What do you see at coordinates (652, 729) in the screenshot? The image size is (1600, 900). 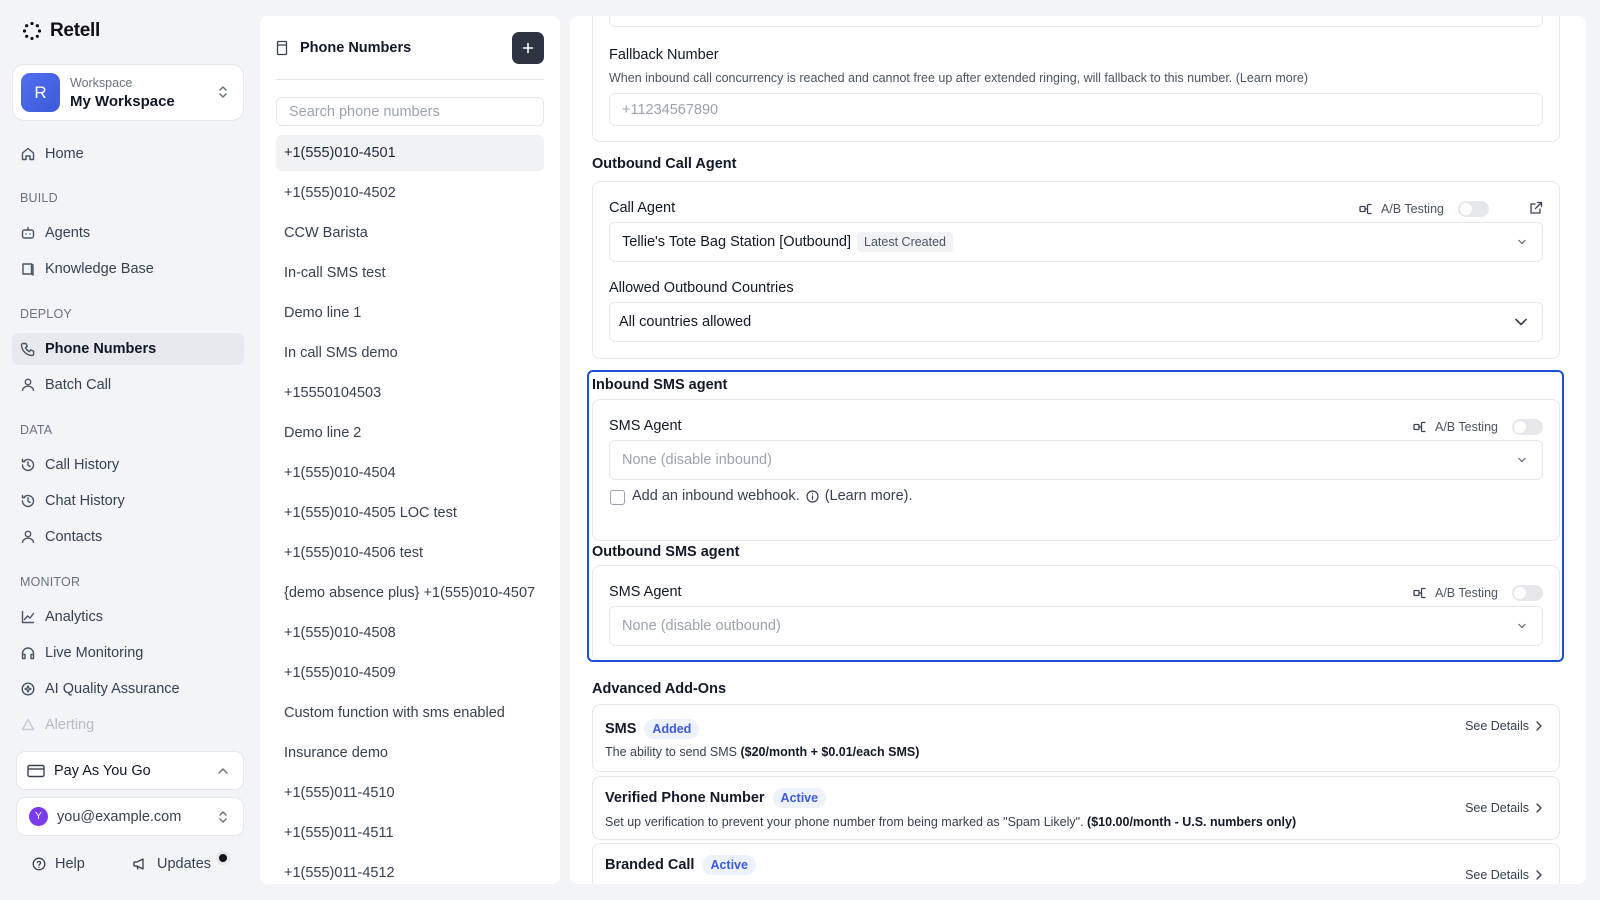 I see `addon-sms-name-row: SMS Added` at bounding box center [652, 729].